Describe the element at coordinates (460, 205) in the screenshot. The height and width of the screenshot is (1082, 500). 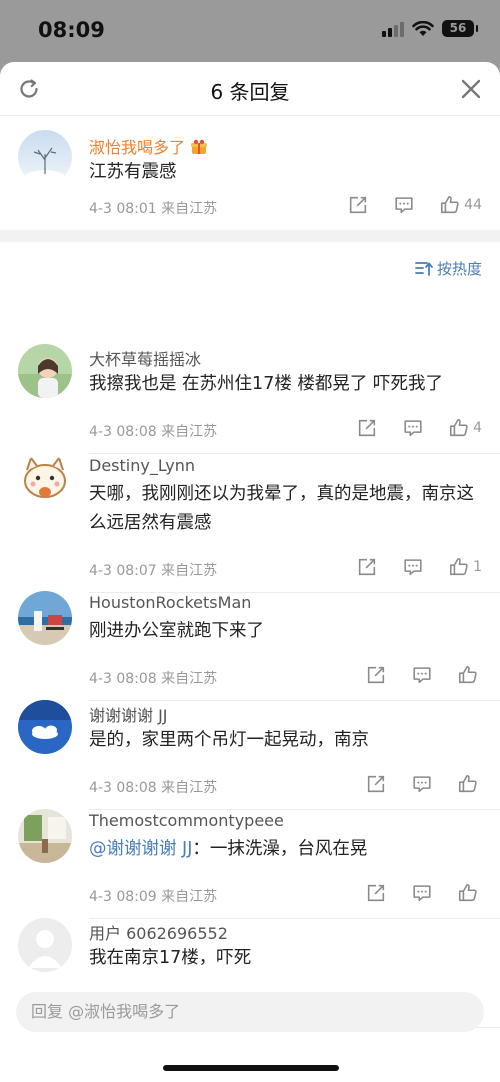
I see `like-button: 44` at that location.